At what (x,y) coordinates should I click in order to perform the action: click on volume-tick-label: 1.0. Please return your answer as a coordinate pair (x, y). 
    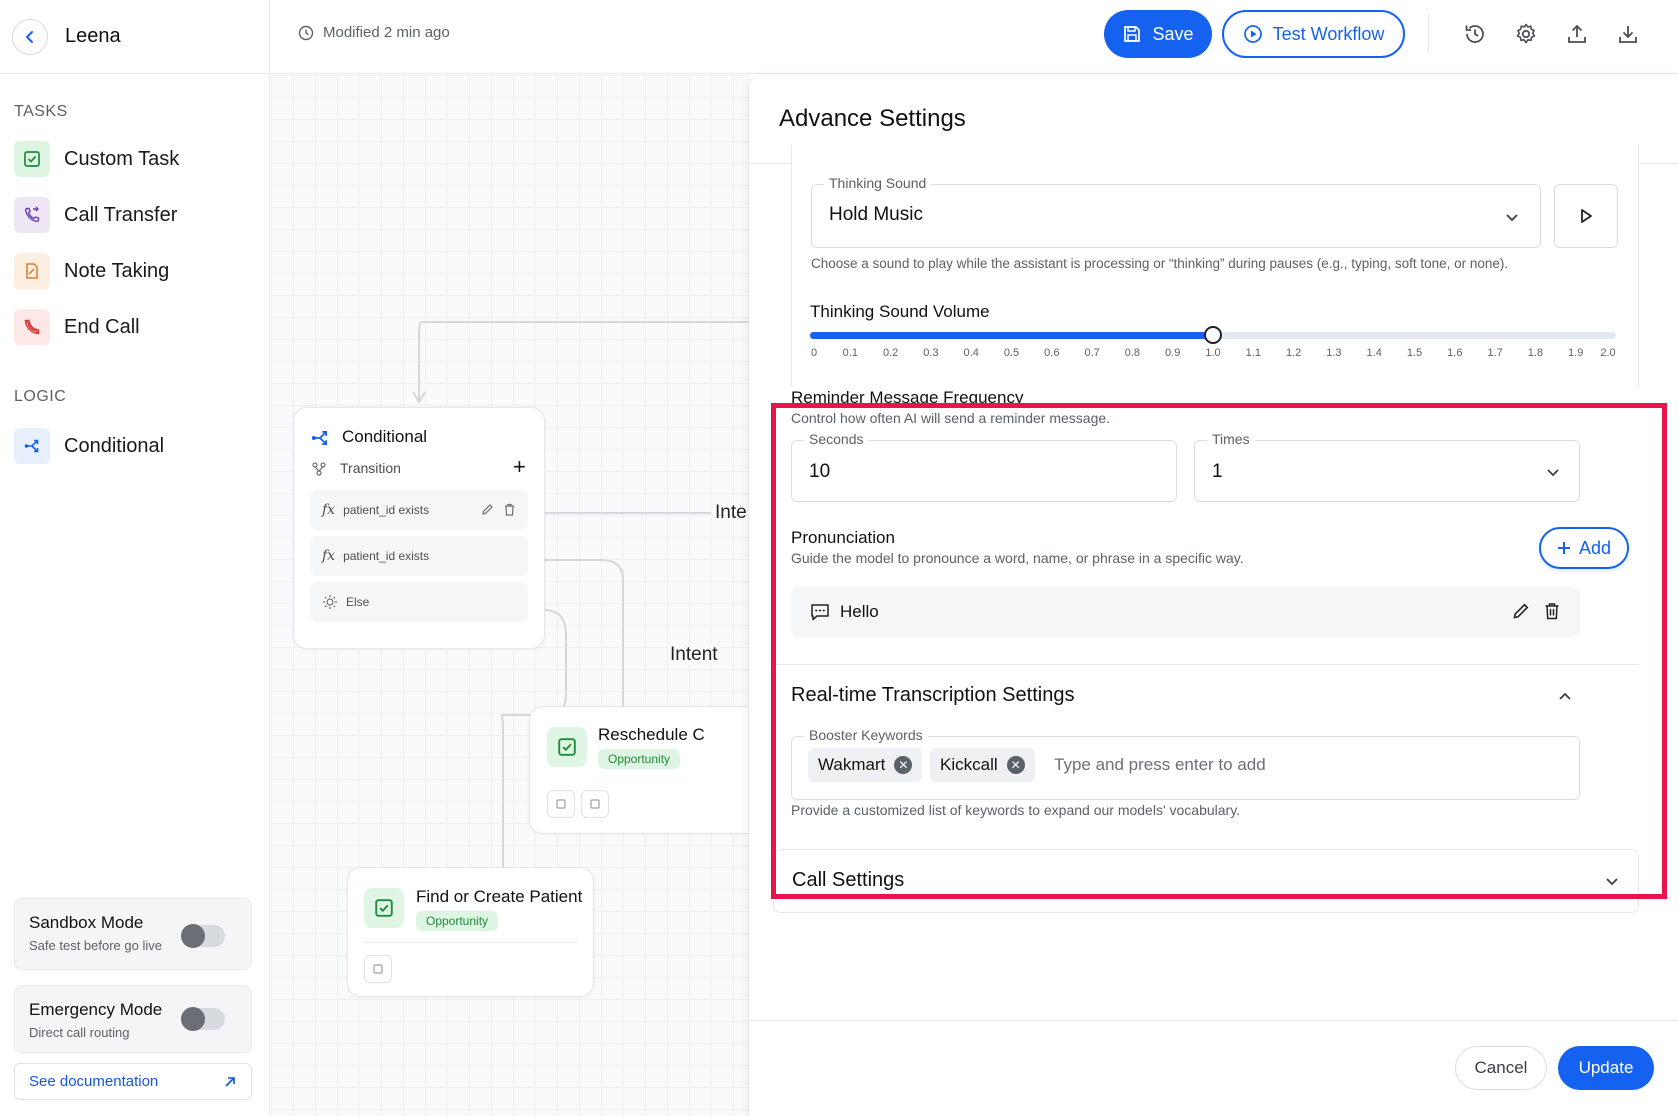
    Looking at the image, I should click on (1213, 353).